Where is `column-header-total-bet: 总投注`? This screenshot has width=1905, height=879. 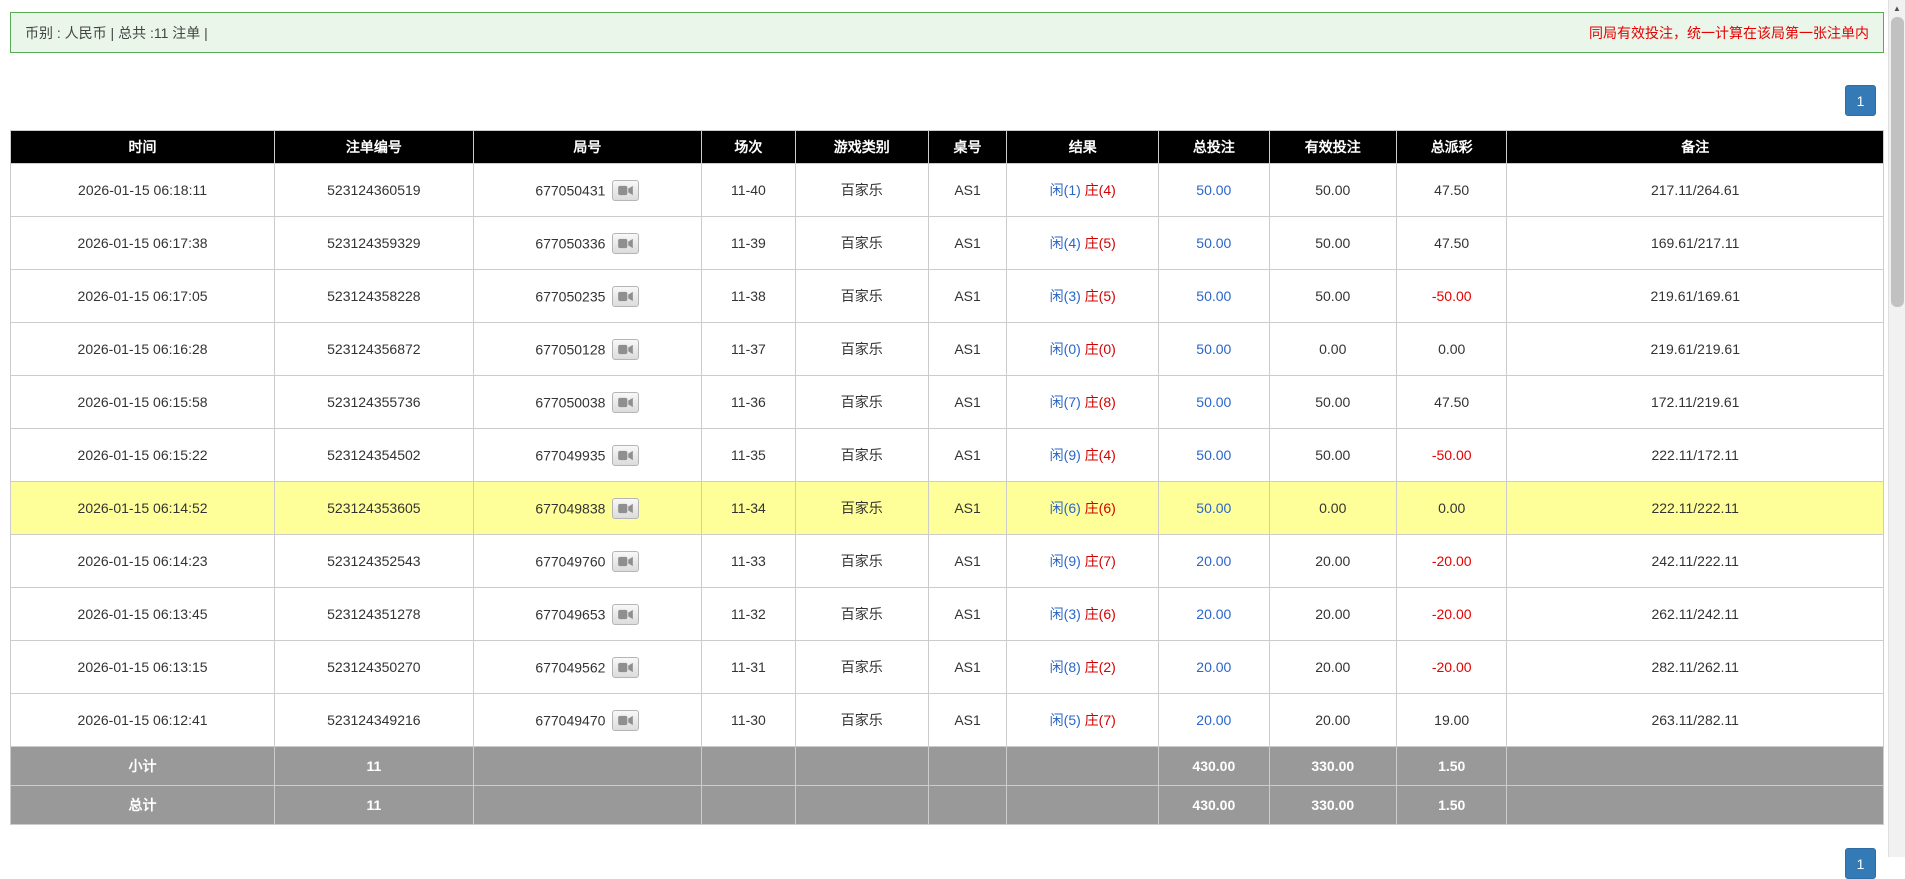 column-header-total-bet: 总投注 is located at coordinates (1214, 147).